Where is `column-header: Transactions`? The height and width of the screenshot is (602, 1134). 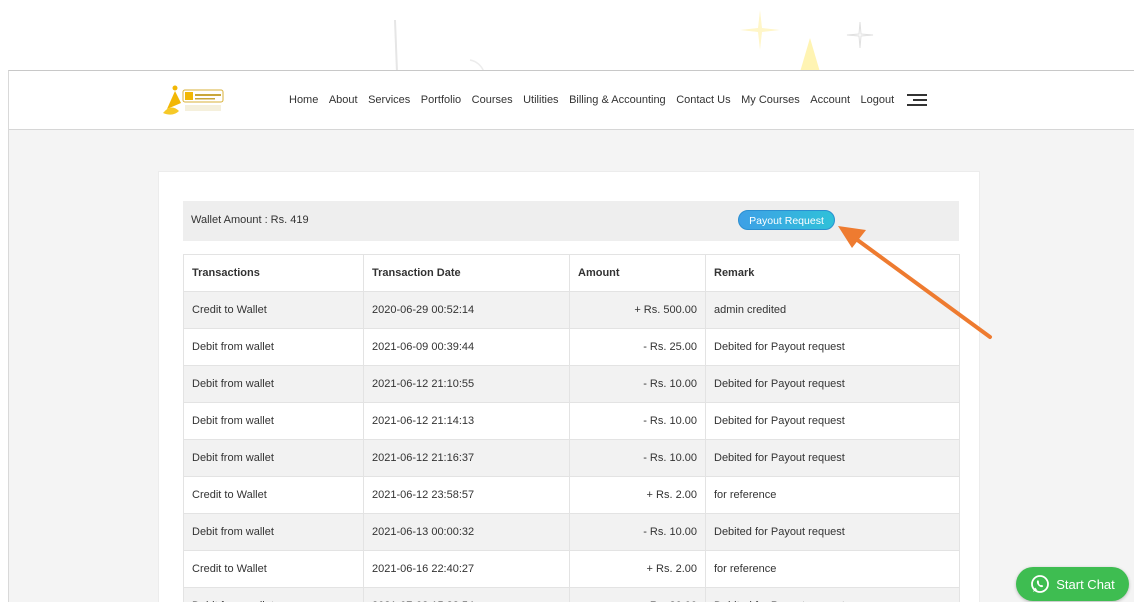
column-header: Transactions is located at coordinates (273, 273).